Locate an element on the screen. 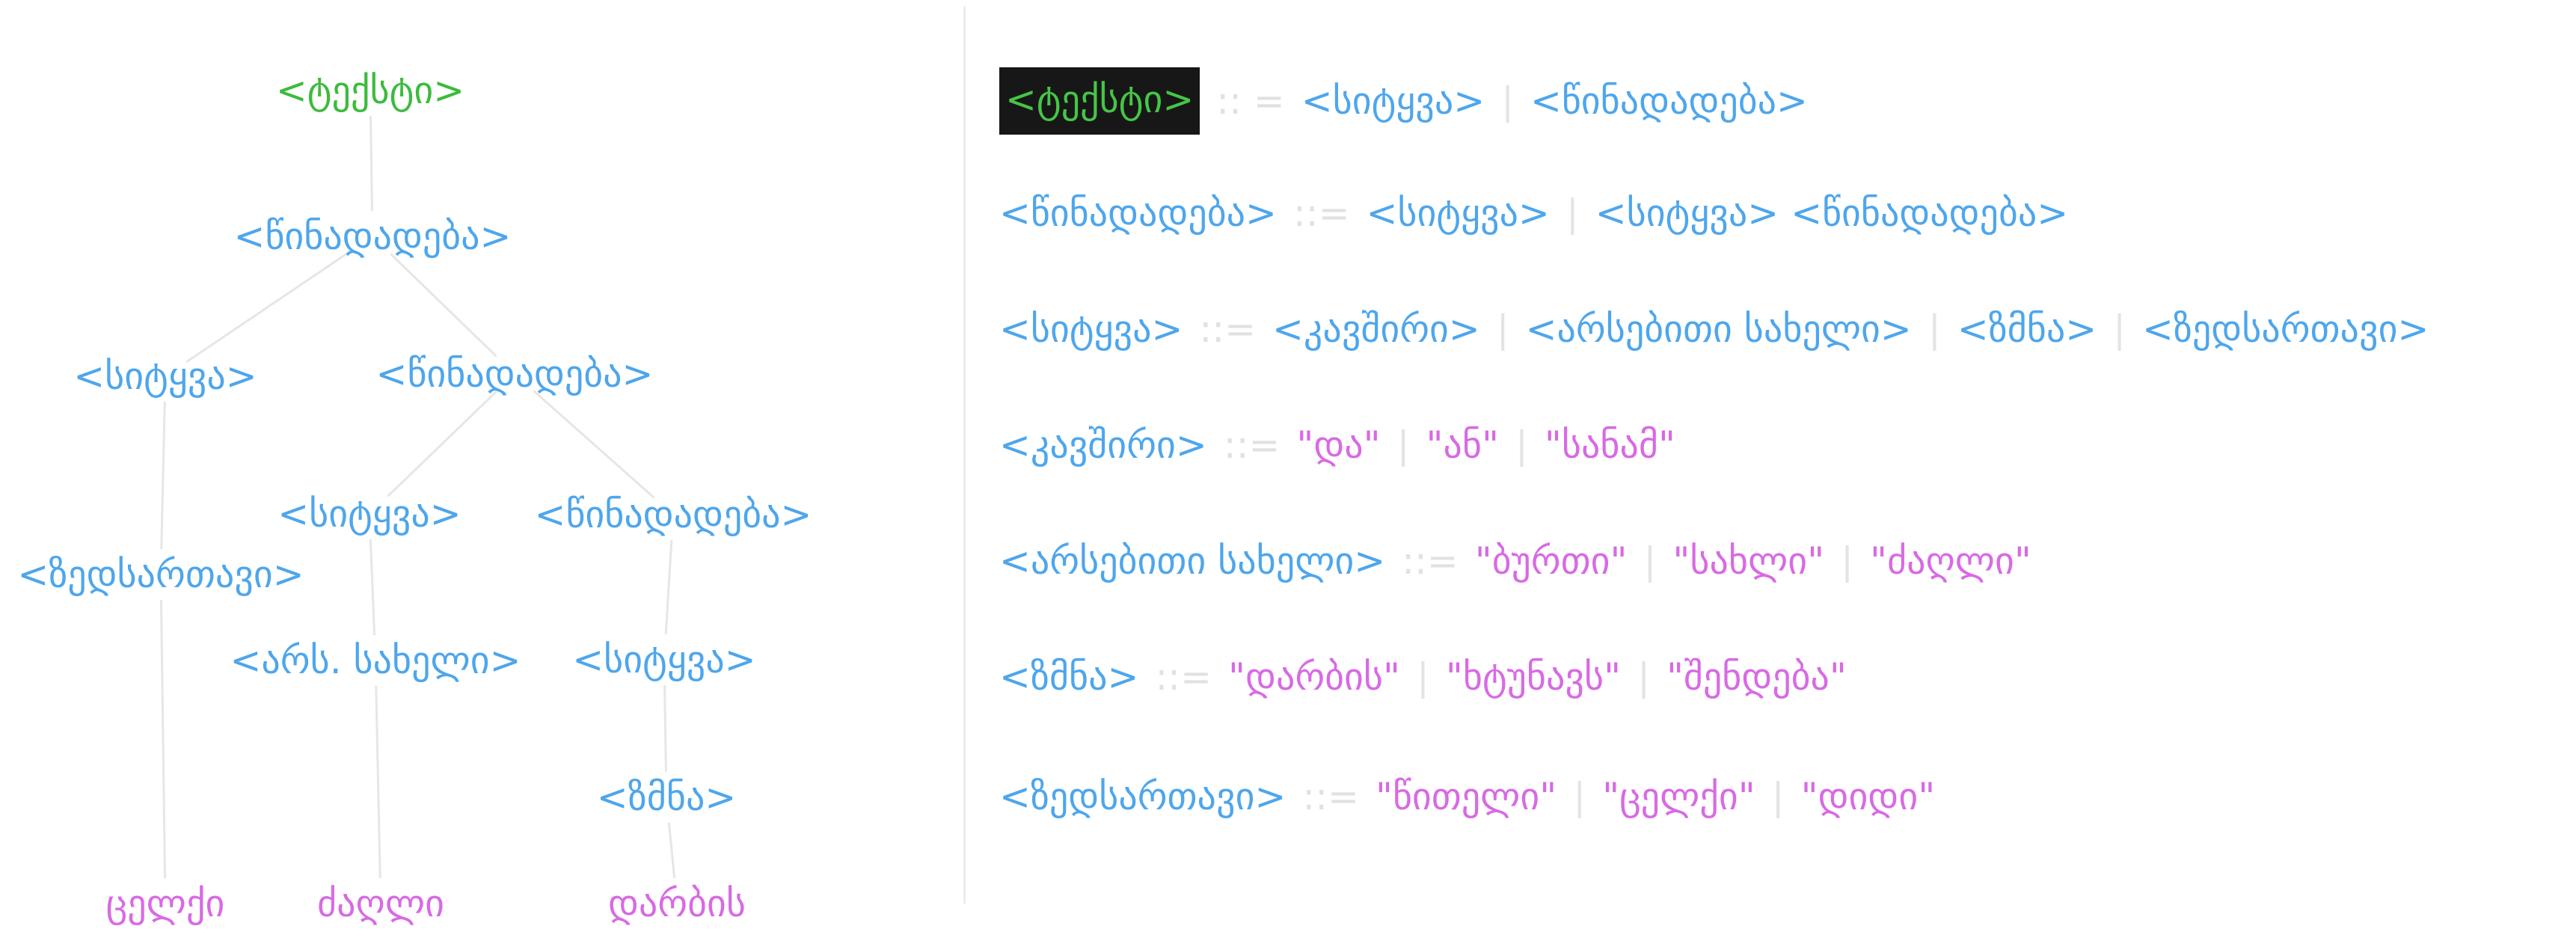 The height and width of the screenshot is (935, 2576). rule-lhs: <წინადადება> is located at coordinates (1138, 213).